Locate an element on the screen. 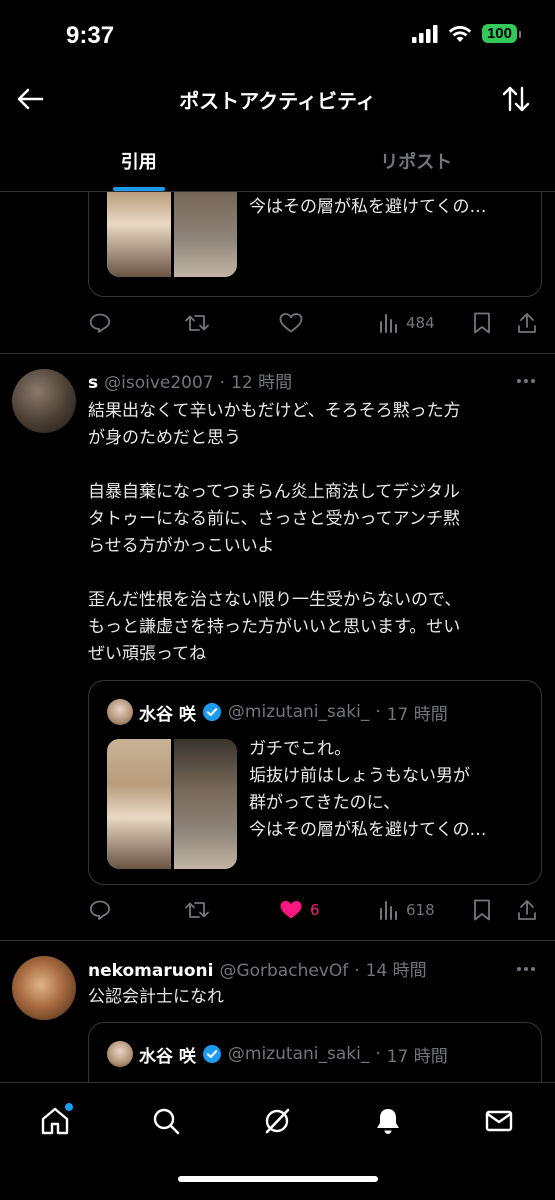 The width and height of the screenshot is (555, 1200). status-icons: 100 is located at coordinates (466, 33).